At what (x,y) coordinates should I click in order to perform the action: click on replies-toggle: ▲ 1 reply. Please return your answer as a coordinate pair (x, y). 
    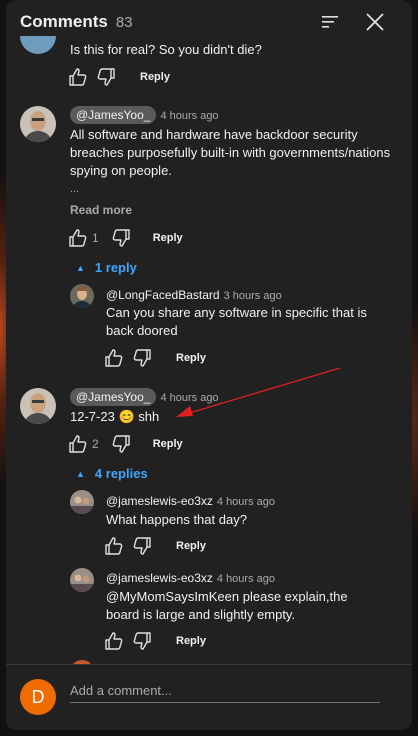
    Looking at the image, I should click on (106, 267).